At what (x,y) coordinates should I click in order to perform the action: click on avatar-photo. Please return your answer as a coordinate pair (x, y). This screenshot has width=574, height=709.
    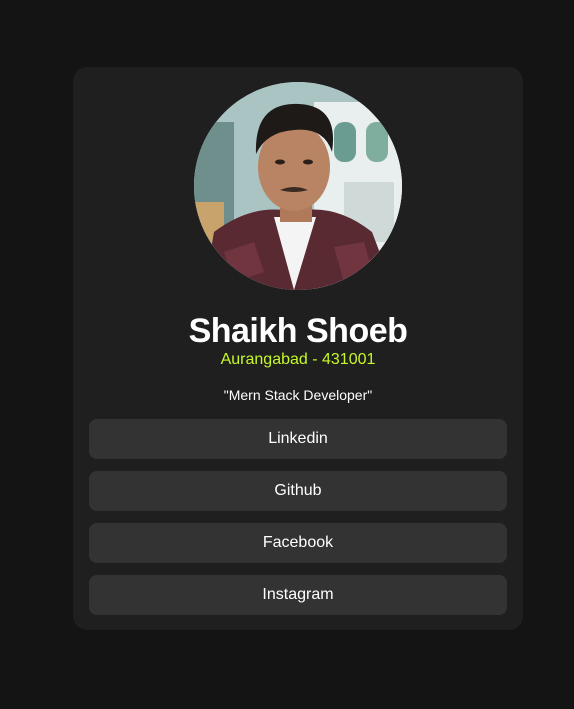
    Looking at the image, I should click on (298, 186).